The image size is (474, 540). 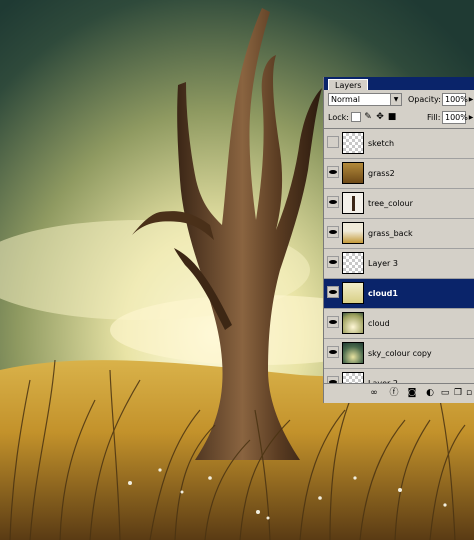 I want to click on layer-name: sky_colour copy, so click(x=400, y=353).